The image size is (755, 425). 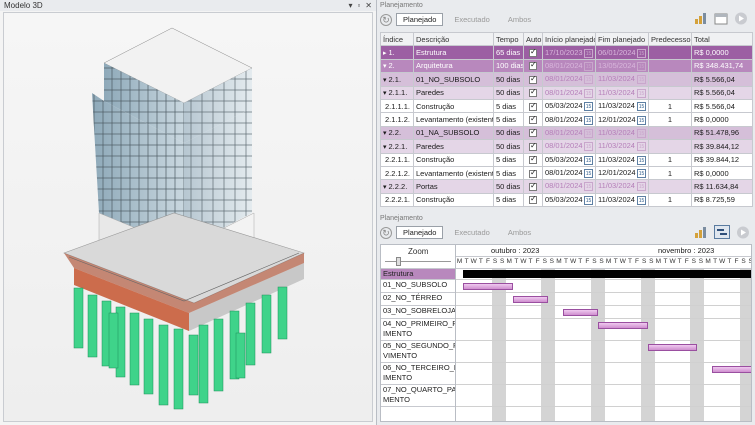 I want to click on col-total: Total, so click(x=722, y=39).